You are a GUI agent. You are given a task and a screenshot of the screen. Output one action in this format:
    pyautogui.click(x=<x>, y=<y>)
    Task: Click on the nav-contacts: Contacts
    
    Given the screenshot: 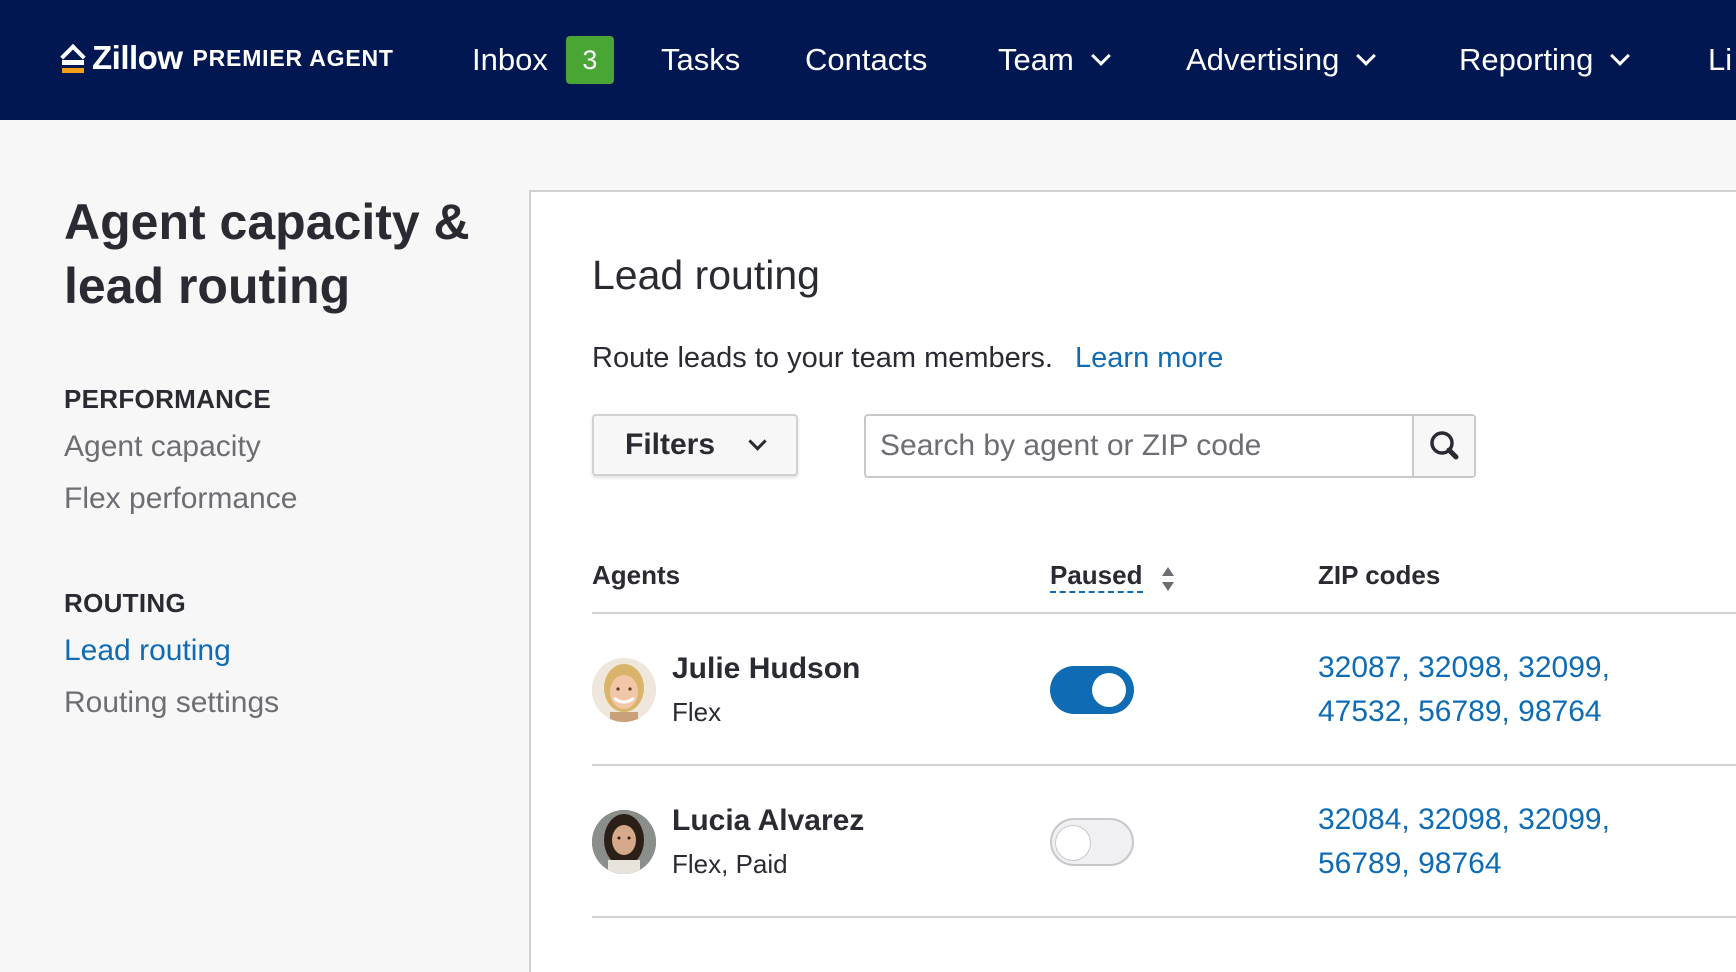 What is the action you would take?
    pyautogui.click(x=866, y=60)
    